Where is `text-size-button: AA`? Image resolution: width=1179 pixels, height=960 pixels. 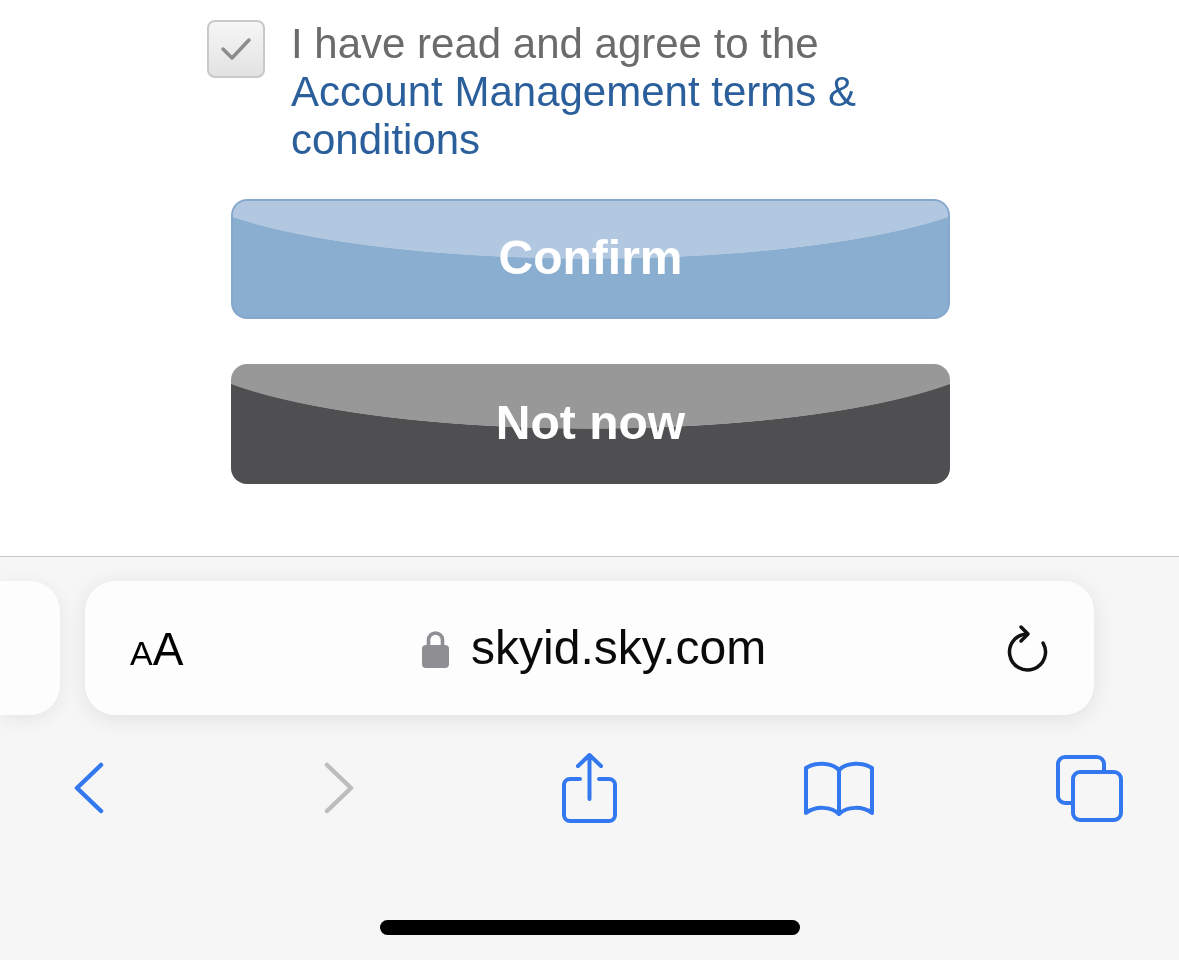
text-size-button: AA is located at coordinates (157, 648).